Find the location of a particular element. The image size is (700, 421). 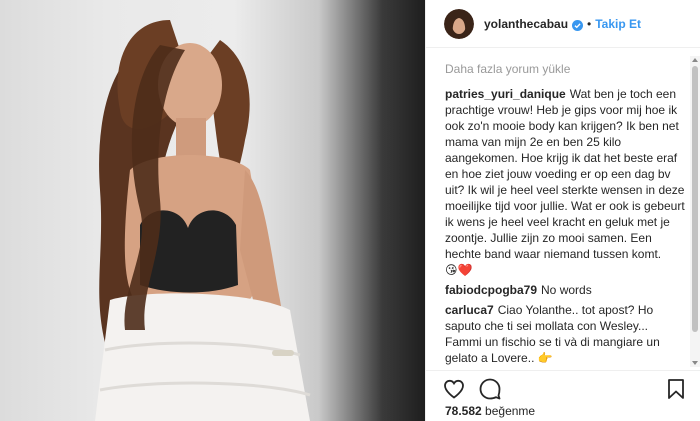

post-actions is located at coordinates (563, 386).